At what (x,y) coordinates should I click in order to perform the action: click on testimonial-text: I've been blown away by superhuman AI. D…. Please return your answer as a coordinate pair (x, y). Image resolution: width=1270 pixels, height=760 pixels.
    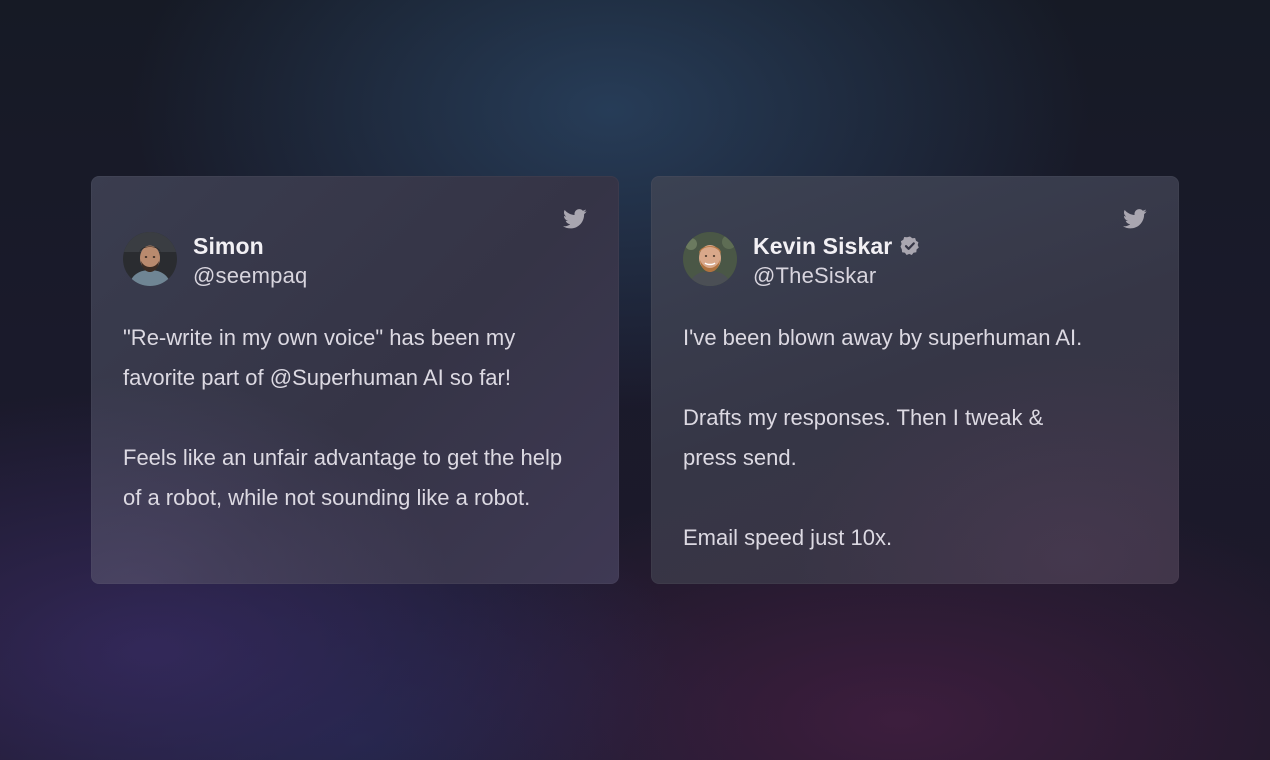
    Looking at the image, I should click on (915, 438).